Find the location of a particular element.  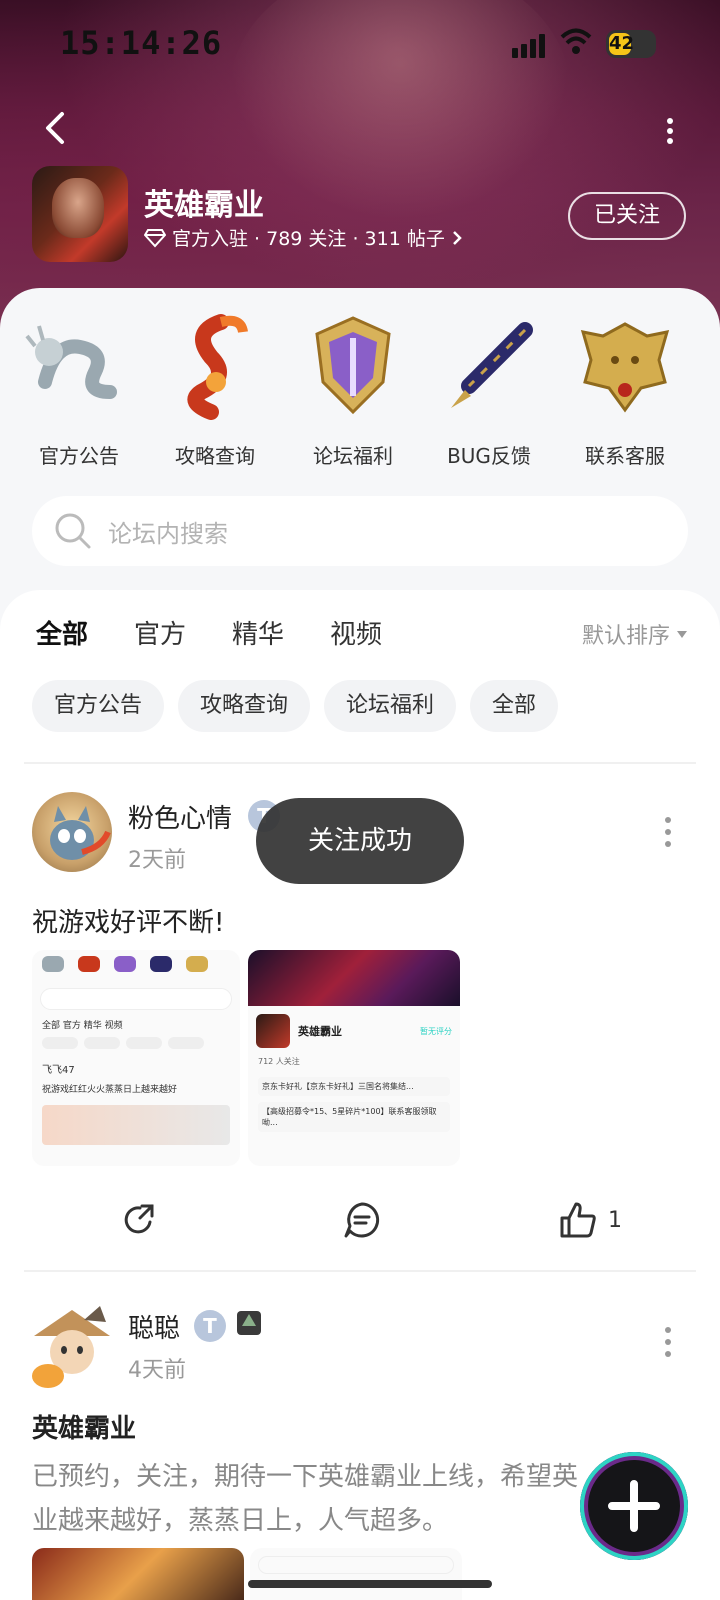

post-time: 2天前 is located at coordinates (157, 860).